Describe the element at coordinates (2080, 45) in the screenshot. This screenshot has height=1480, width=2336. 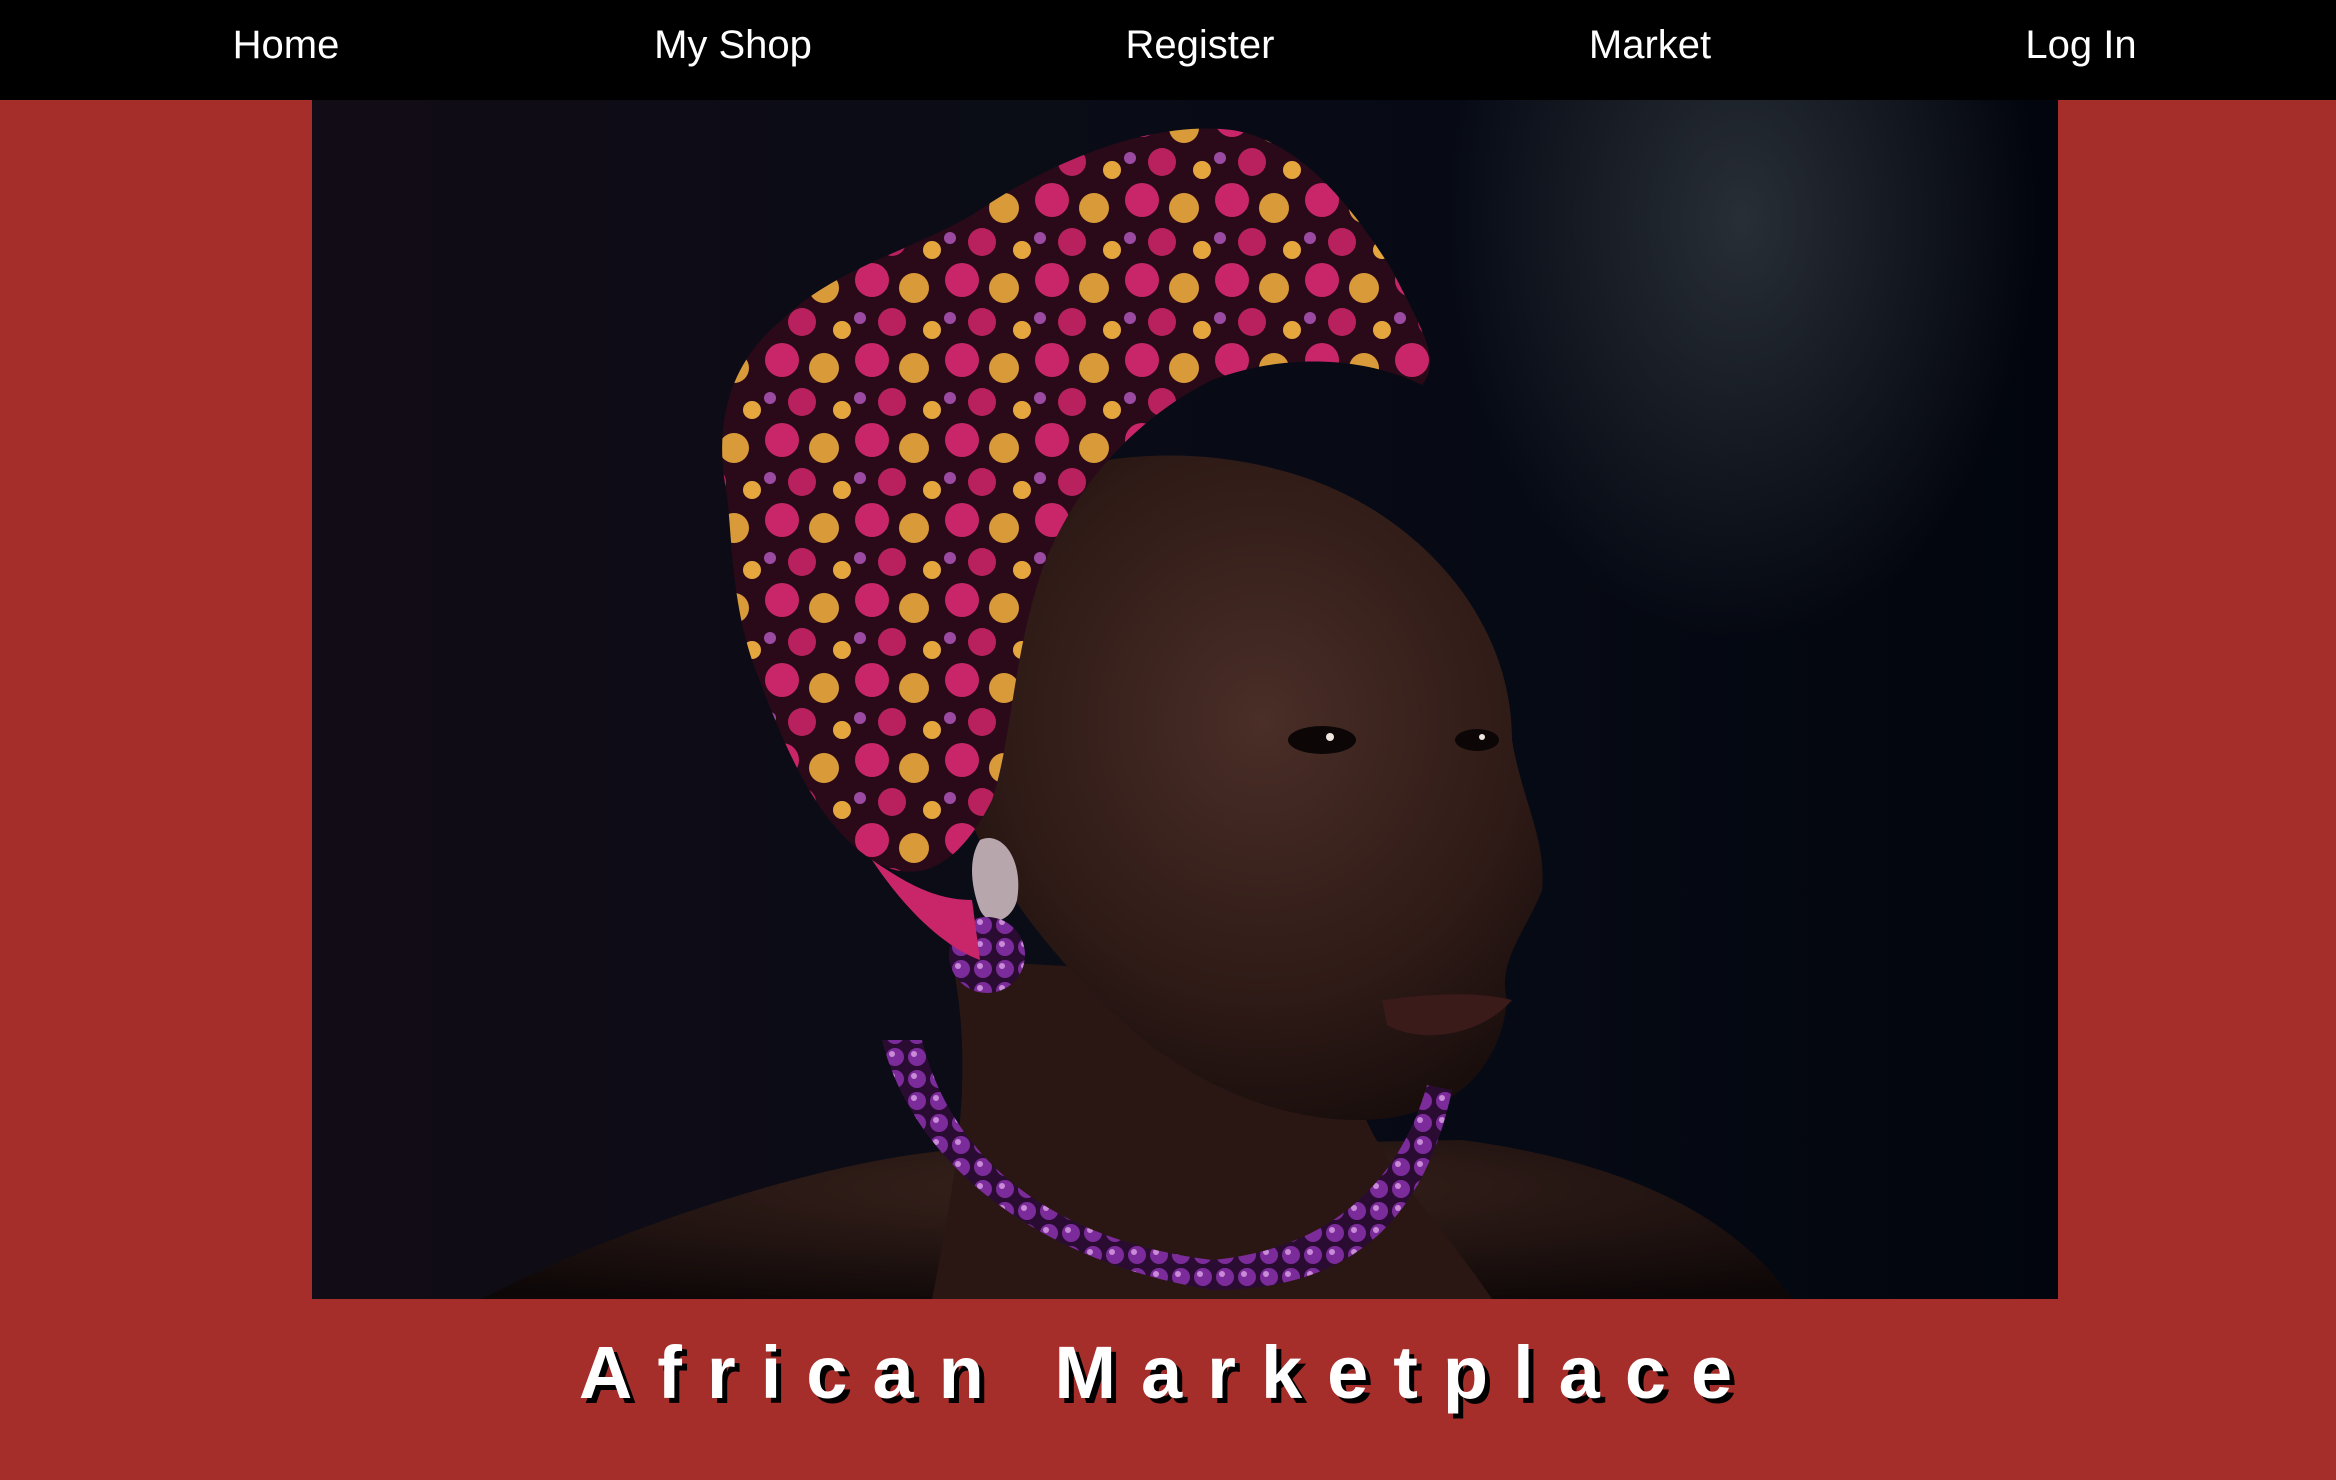
I see `nav-link-log-in: Log In` at that location.